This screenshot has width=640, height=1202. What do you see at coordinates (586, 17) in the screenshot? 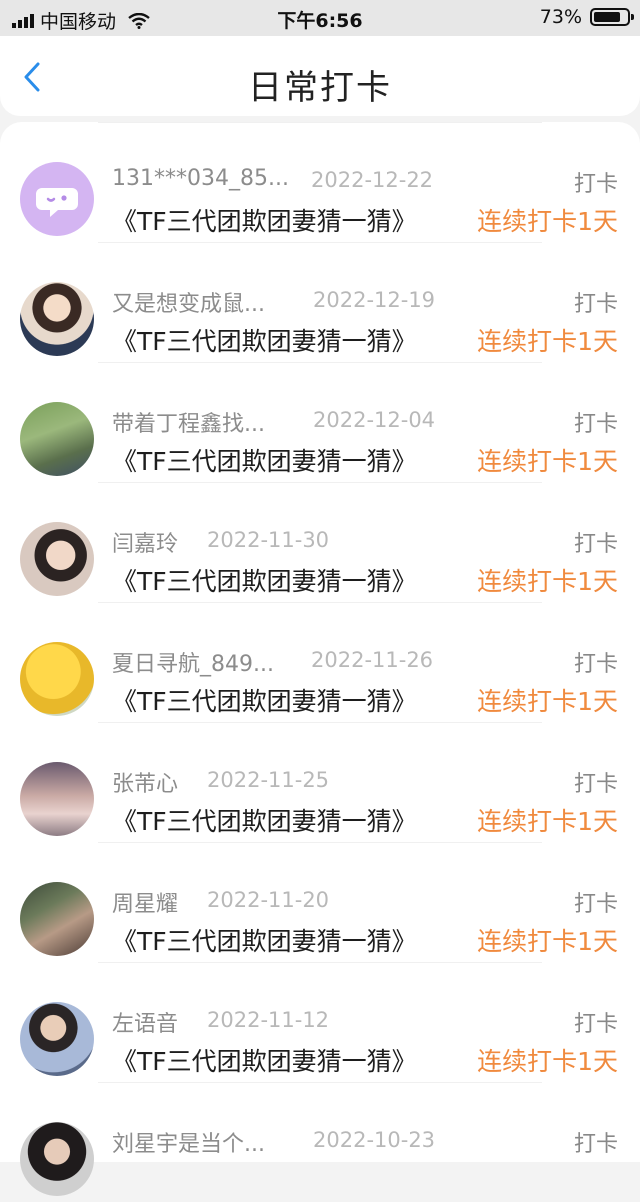
I see `status-right: 73%` at bounding box center [586, 17].